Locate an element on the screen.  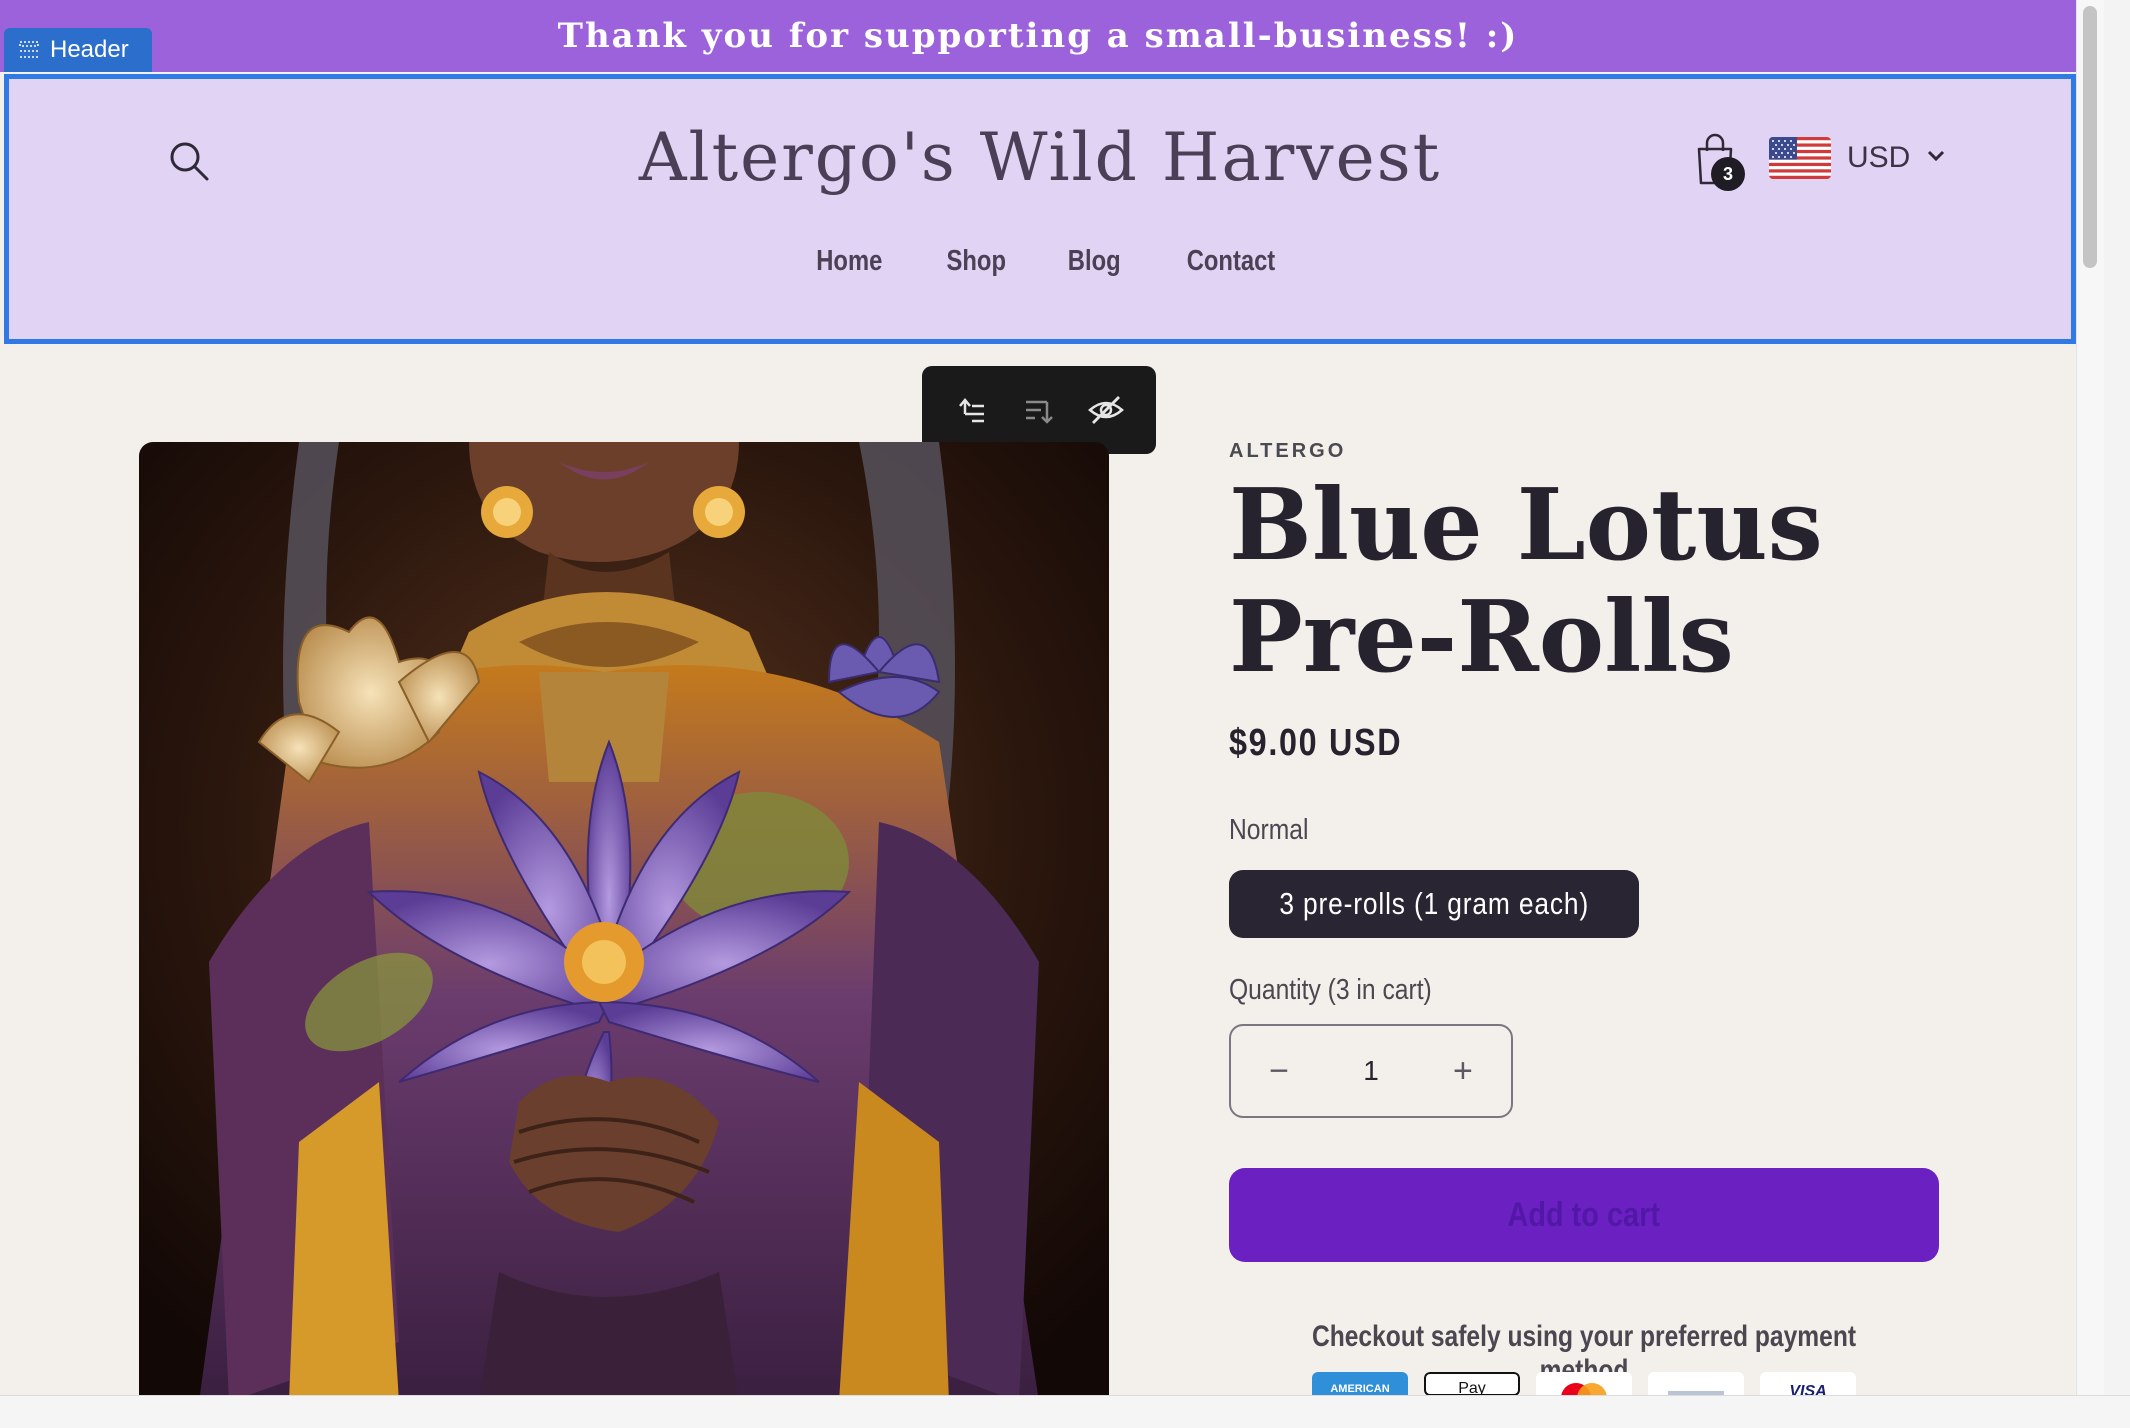
section-label-text: Header is located at coordinates (89, 49).